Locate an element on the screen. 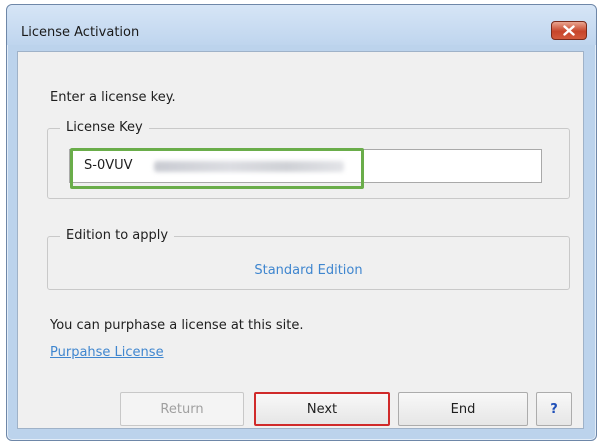 This screenshot has height=447, width=606. license-key-redacted is located at coordinates (249, 166).